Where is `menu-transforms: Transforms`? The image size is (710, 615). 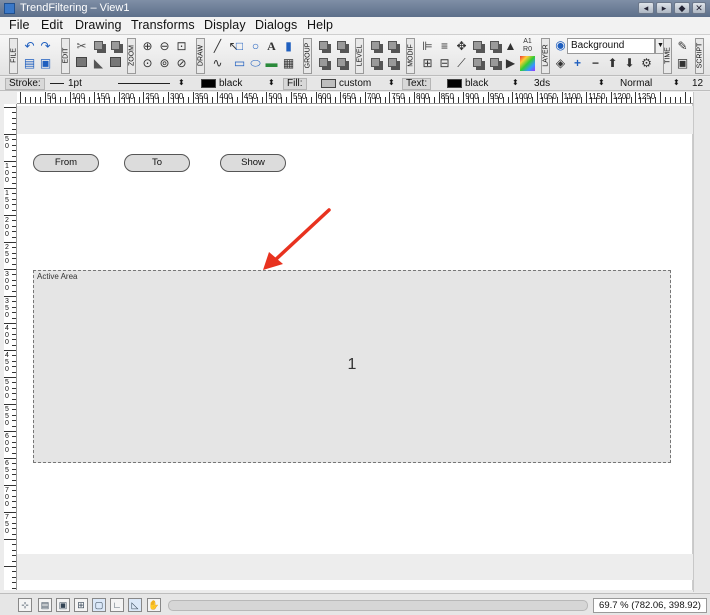
menu-transforms: Transforms is located at coordinates (163, 25).